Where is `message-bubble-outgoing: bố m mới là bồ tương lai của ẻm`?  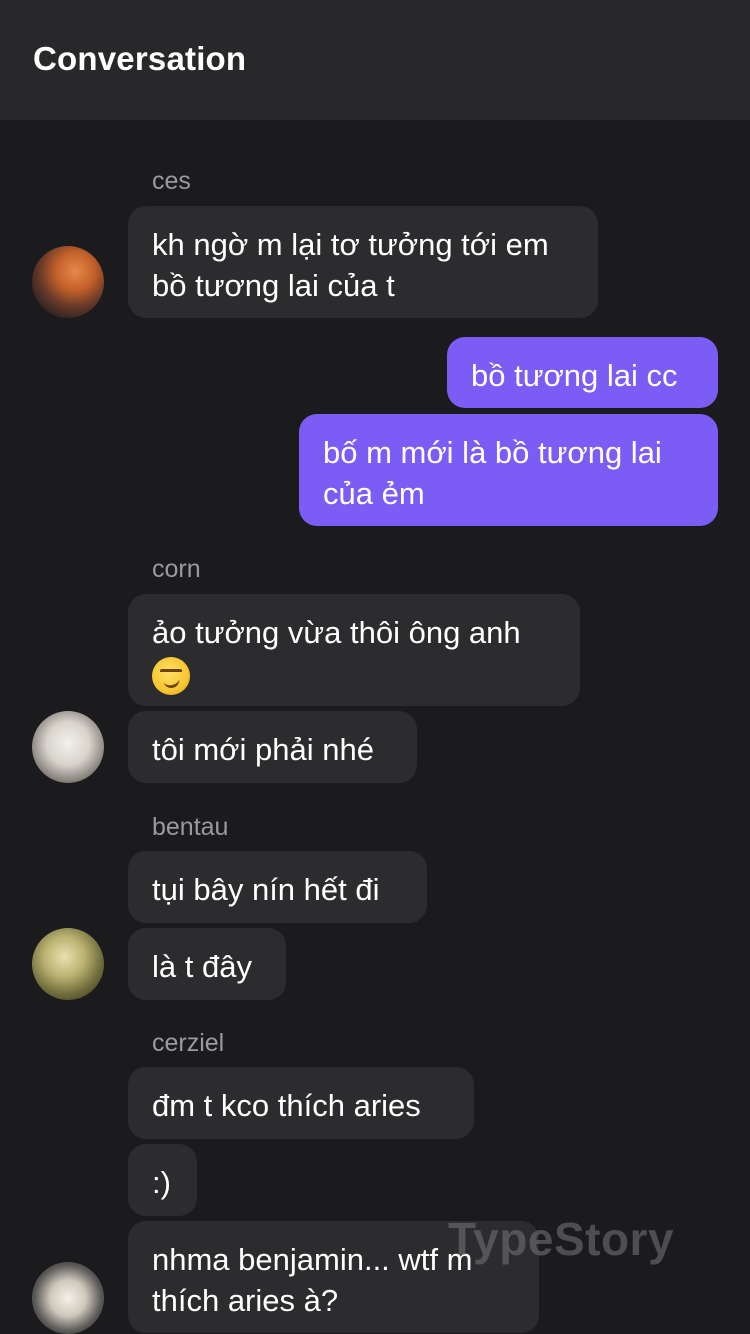 message-bubble-outgoing: bố m mới là bồ tương lai của ẻm is located at coordinates (508, 470).